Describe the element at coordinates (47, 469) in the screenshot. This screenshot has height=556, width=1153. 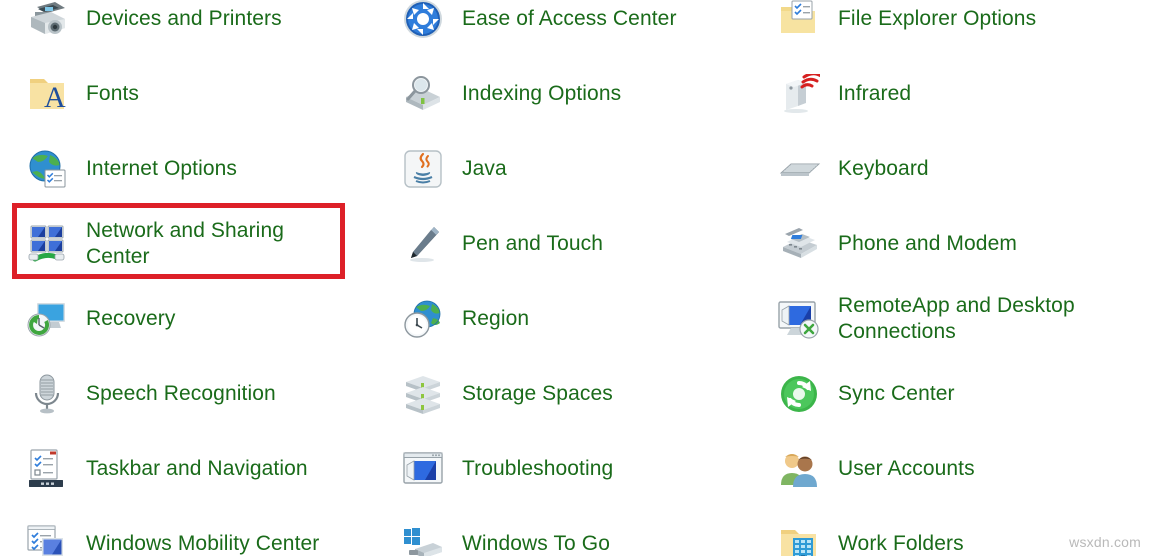
I see `taskbar-and-navigation-icon` at that location.